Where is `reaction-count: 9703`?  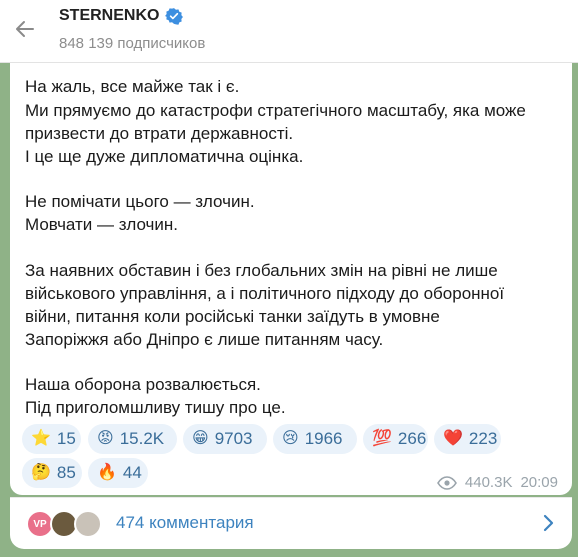 reaction-count: 9703 is located at coordinates (233, 438).